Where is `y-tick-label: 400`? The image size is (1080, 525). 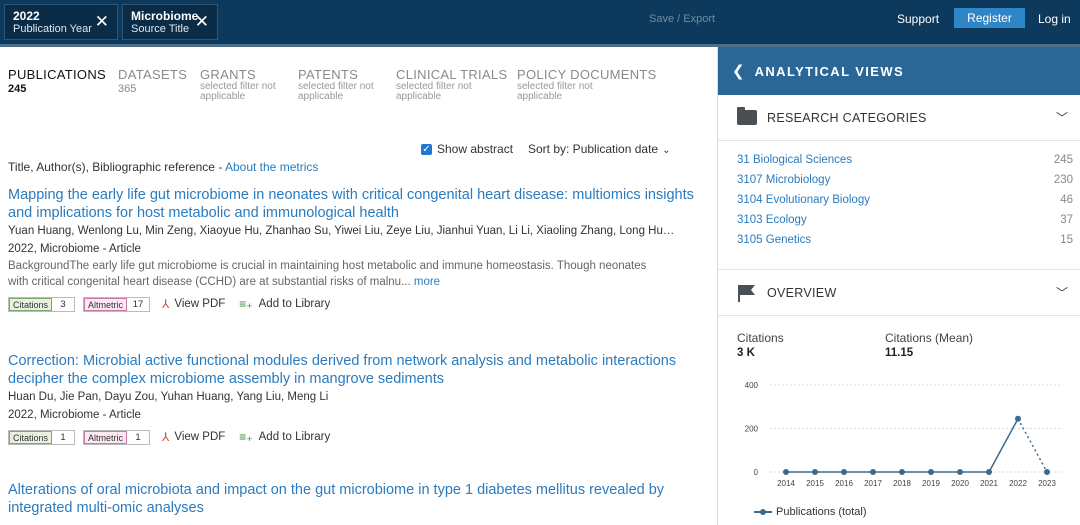 y-tick-label: 400 is located at coordinates (752, 385).